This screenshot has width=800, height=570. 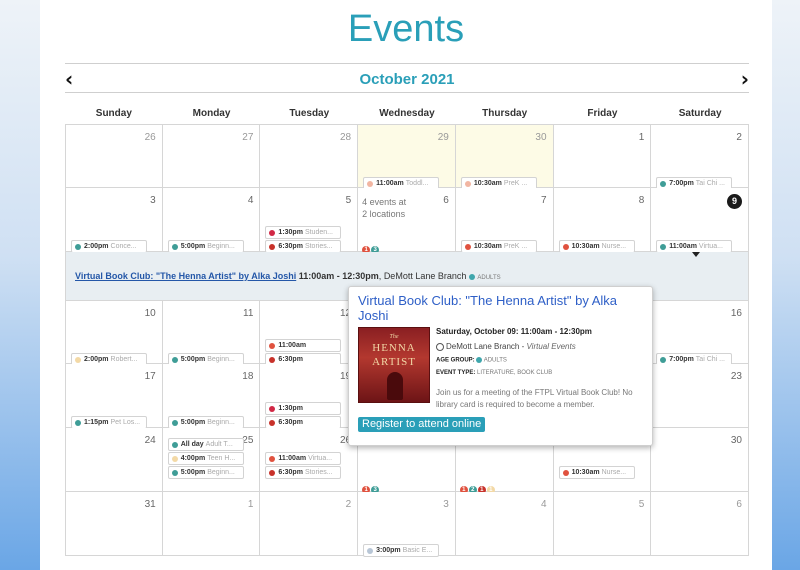 What do you see at coordinates (192, 444) in the screenshot?
I see `event-time: All day` at bounding box center [192, 444].